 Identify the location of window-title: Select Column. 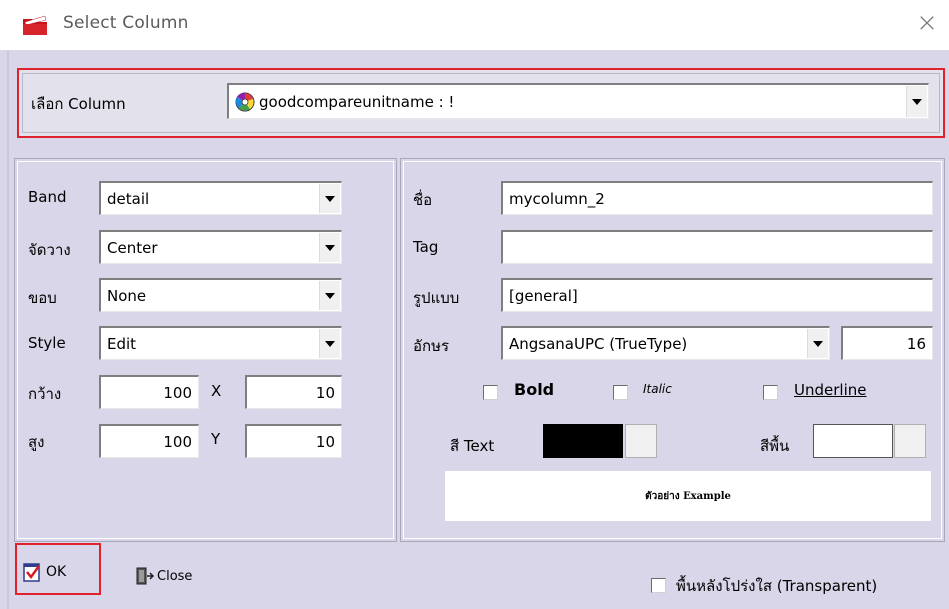
(126, 23).